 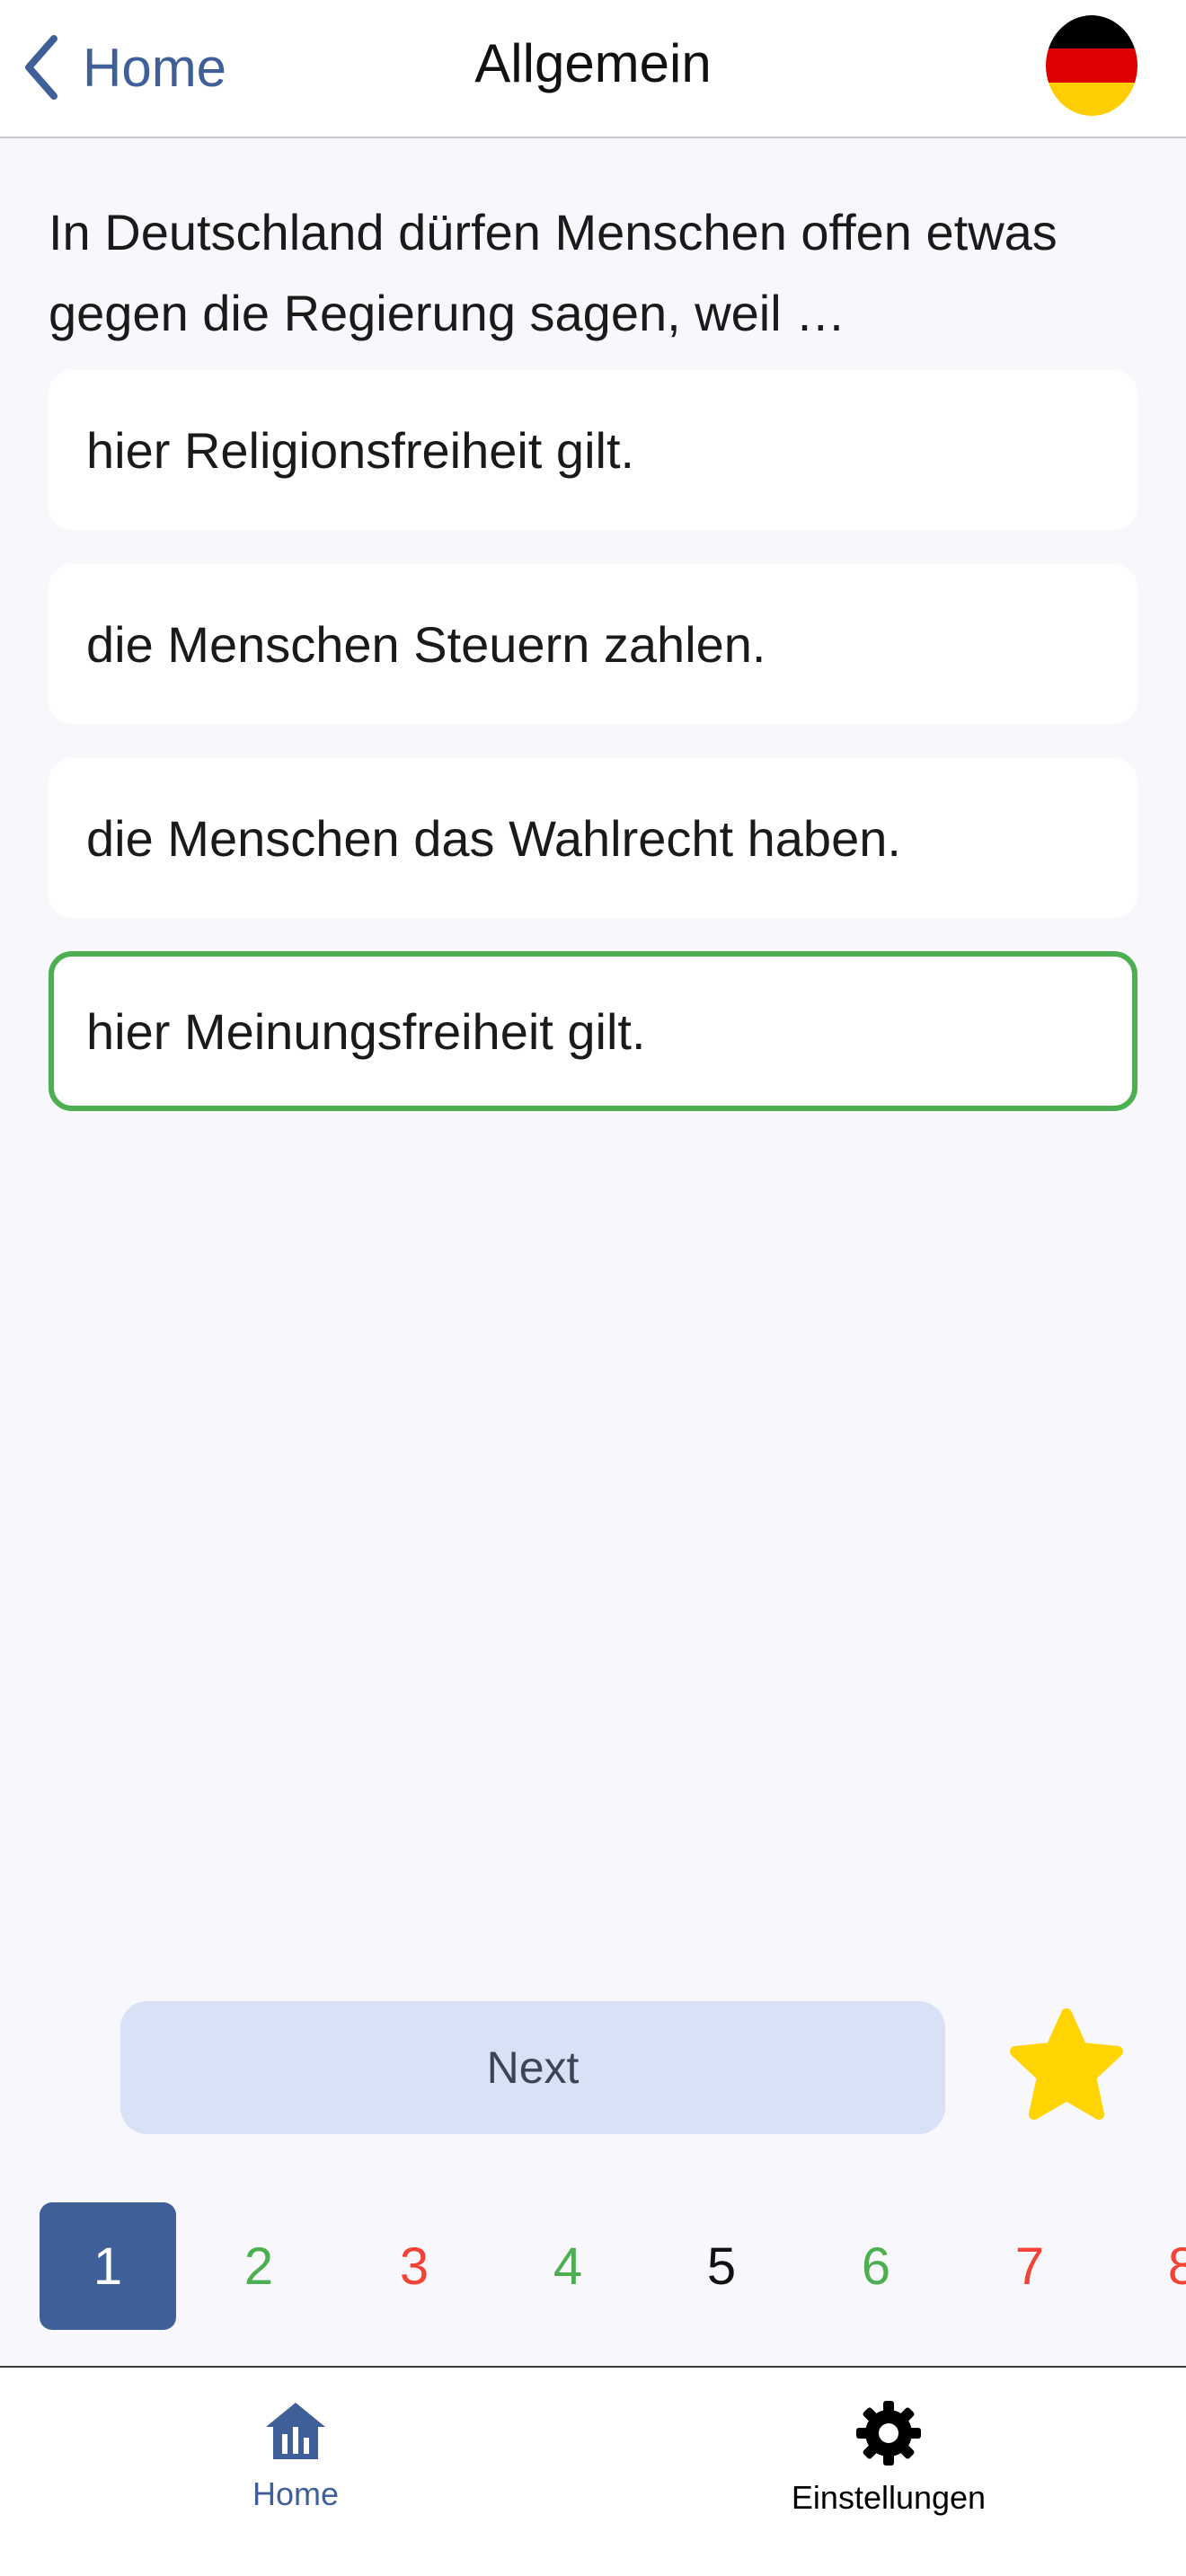 What do you see at coordinates (1091, 99) in the screenshot?
I see `flag-stripe-gold` at bounding box center [1091, 99].